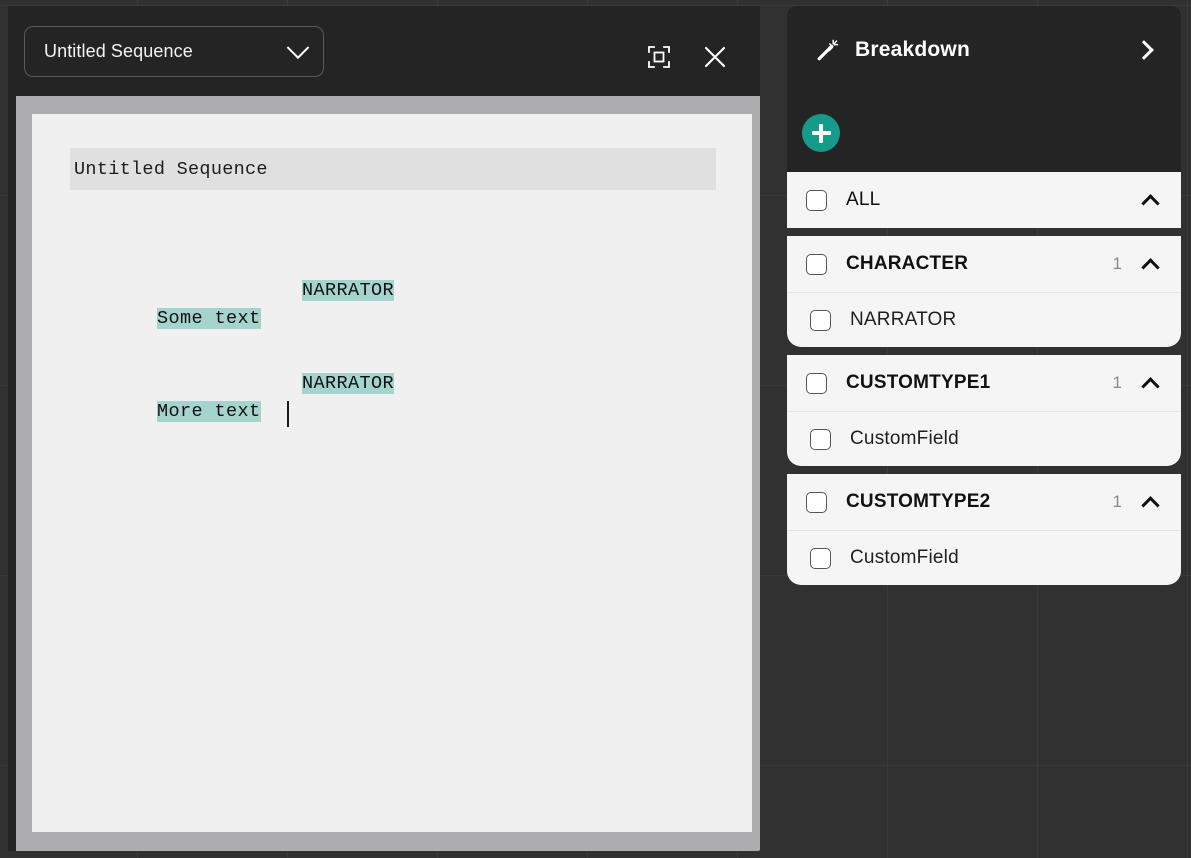 This screenshot has width=1191, height=858. What do you see at coordinates (816, 502) in the screenshot?
I see `group-checkbox-customtype2` at bounding box center [816, 502].